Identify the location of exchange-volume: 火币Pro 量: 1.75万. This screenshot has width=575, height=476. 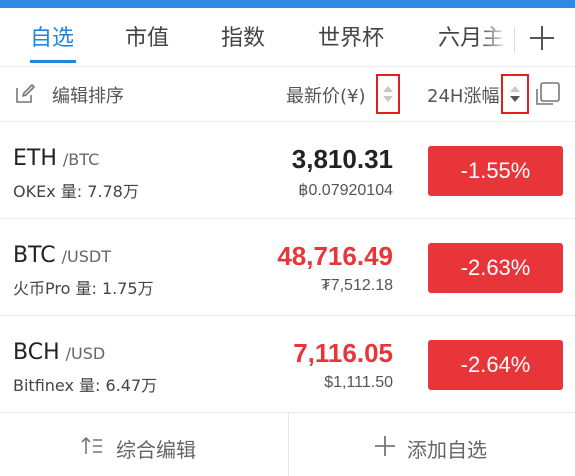
(83, 288).